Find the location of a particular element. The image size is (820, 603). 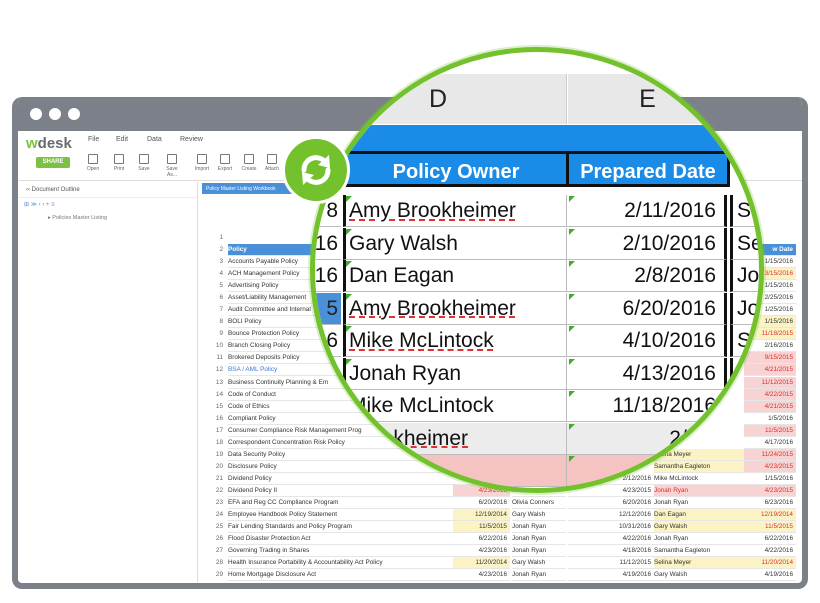

cell-policy-owner: Jonah Ryan is located at coordinates (455, 373).